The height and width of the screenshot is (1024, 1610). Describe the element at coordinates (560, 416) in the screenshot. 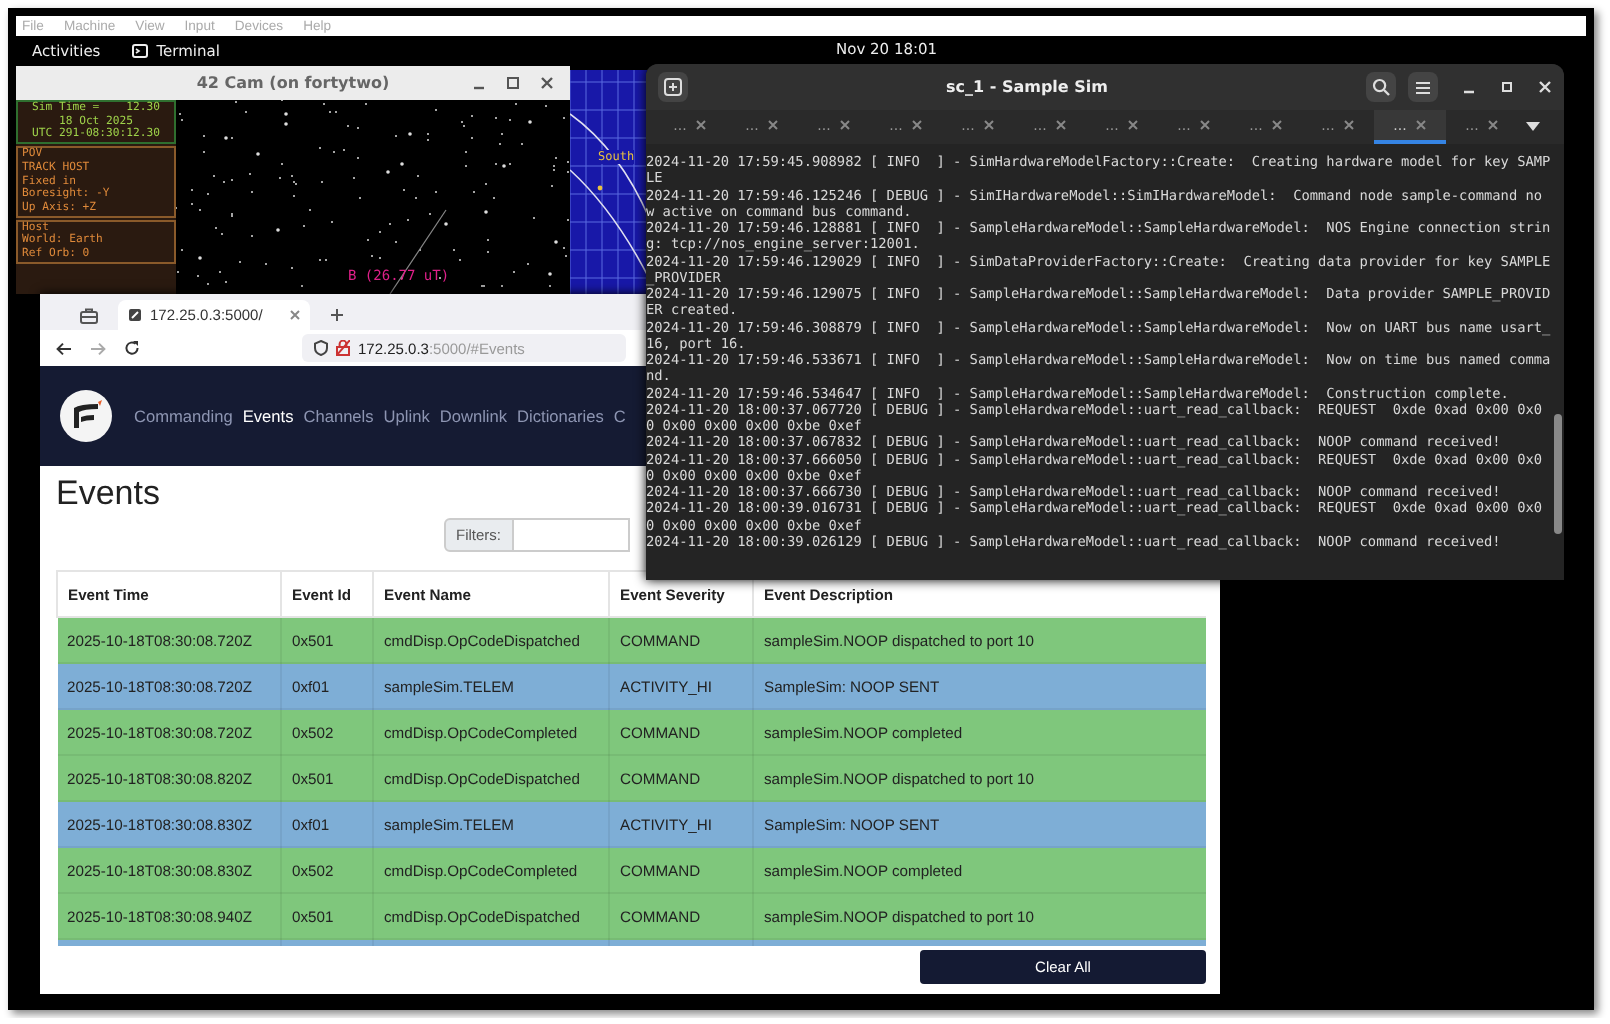

I see `nav-link: Dictionaries` at that location.